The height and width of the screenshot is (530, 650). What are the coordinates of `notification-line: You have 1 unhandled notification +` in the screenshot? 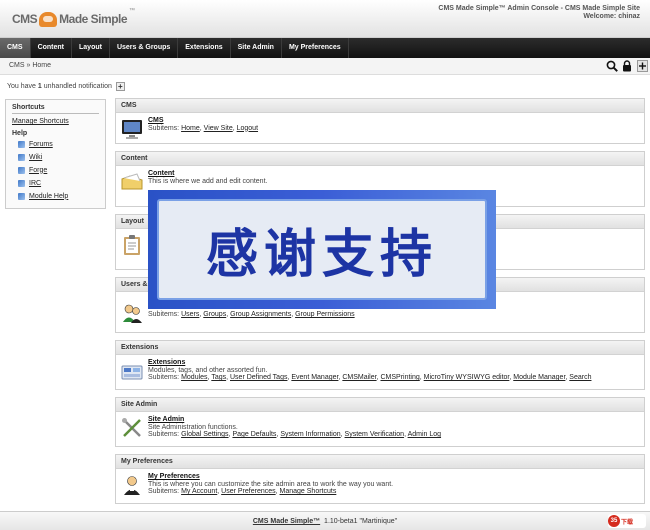 It's located at (66, 86).